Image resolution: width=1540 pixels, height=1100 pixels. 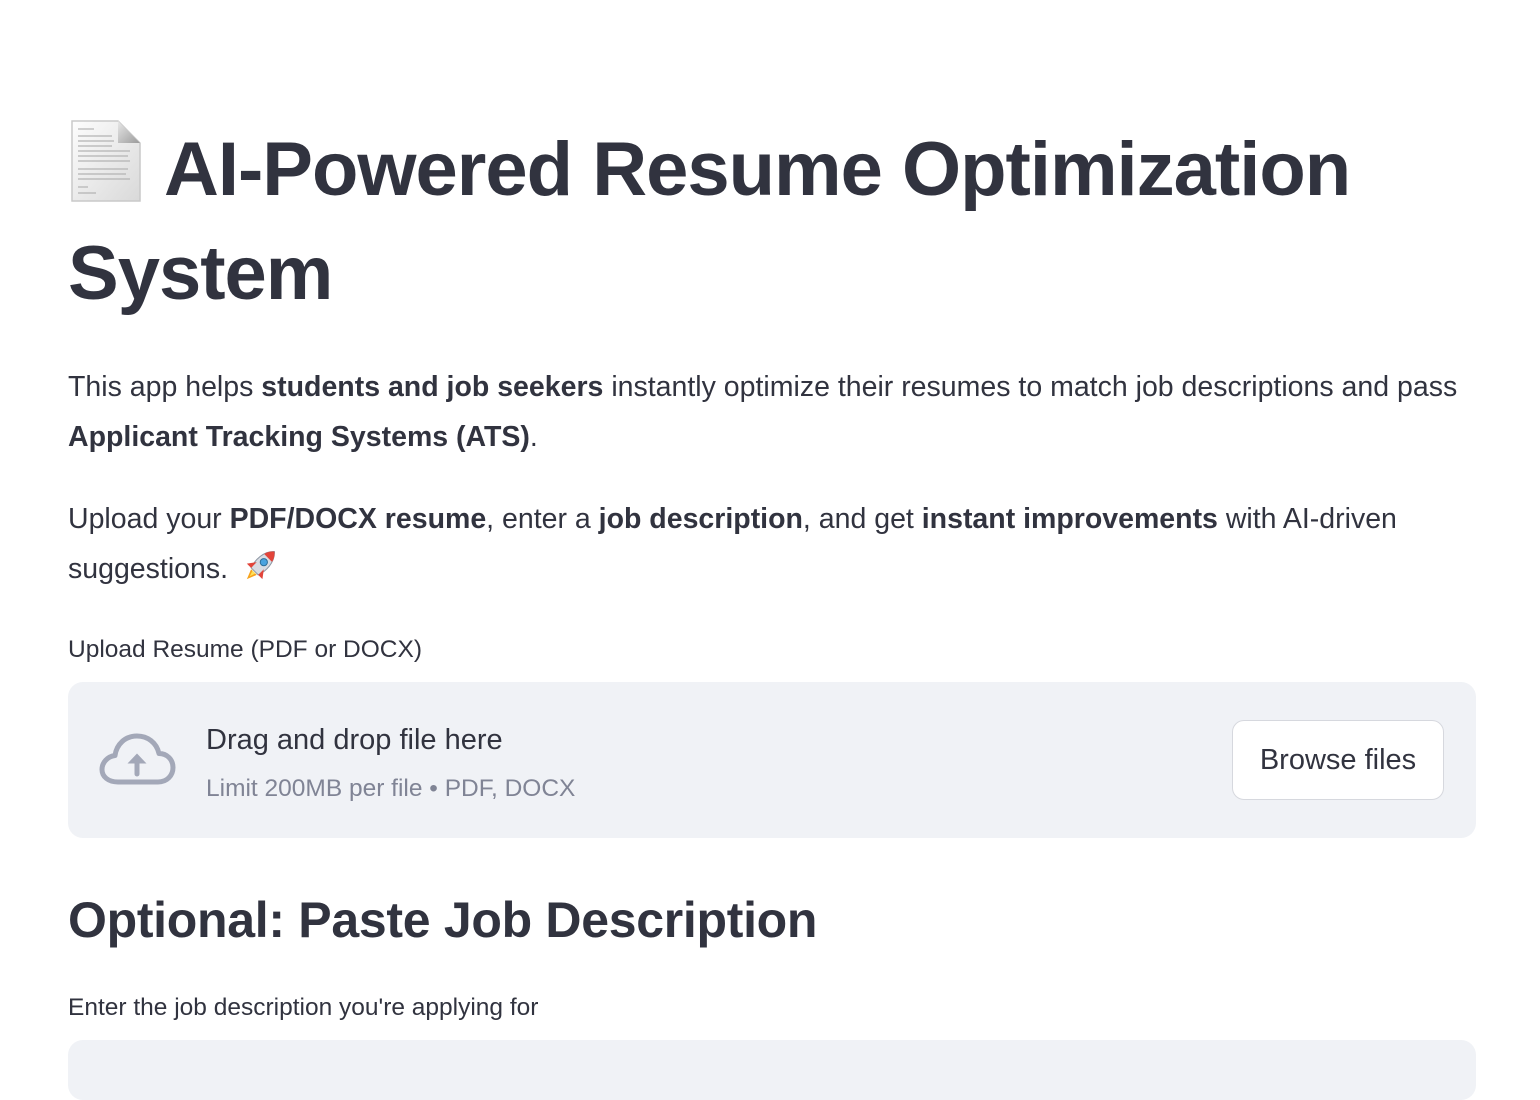 What do you see at coordinates (354, 740) in the screenshot?
I see `dropzone-instructions: Drag and drop file here` at bounding box center [354, 740].